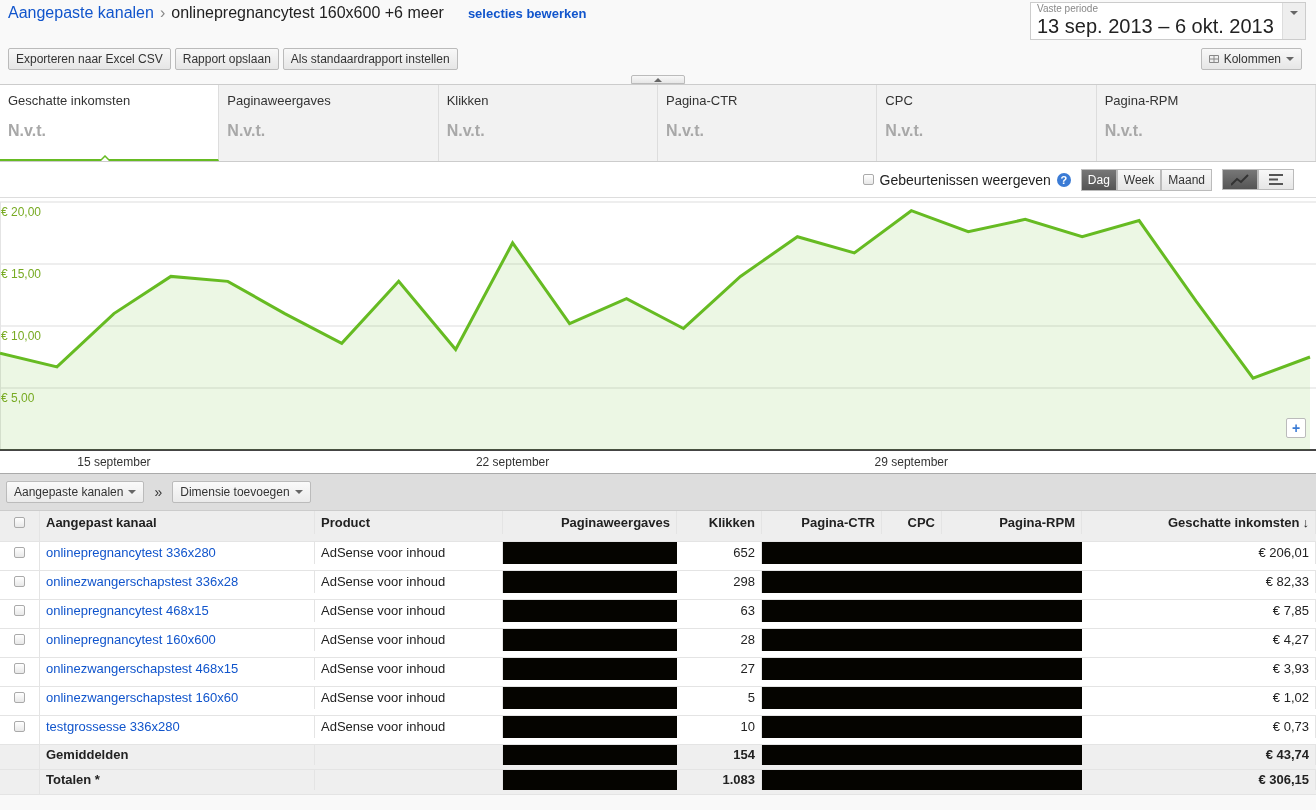 The height and width of the screenshot is (810, 1316). I want to click on y-axis-label: € 20,00, so click(21, 212).